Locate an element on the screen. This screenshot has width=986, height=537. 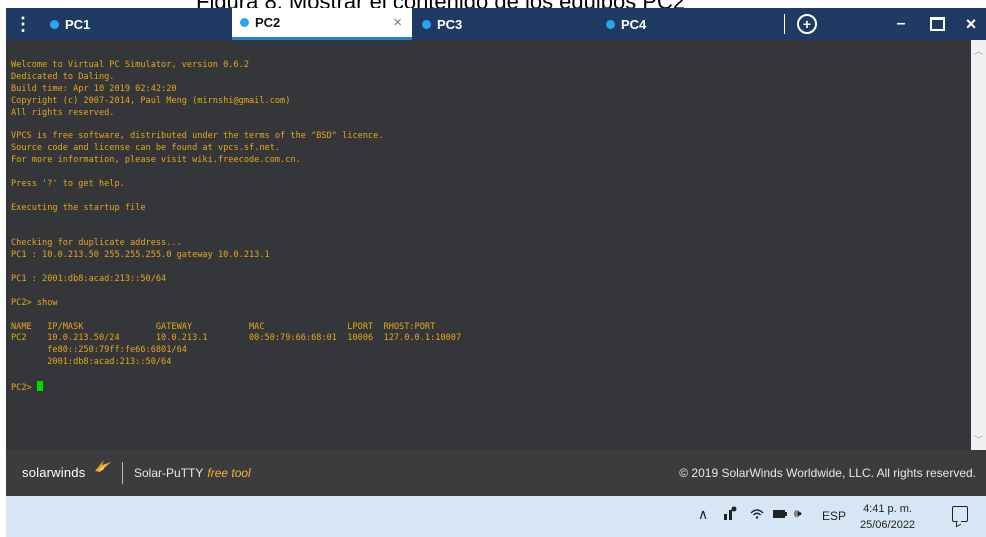
terminal-line: All rights reserved. is located at coordinates (63, 112).